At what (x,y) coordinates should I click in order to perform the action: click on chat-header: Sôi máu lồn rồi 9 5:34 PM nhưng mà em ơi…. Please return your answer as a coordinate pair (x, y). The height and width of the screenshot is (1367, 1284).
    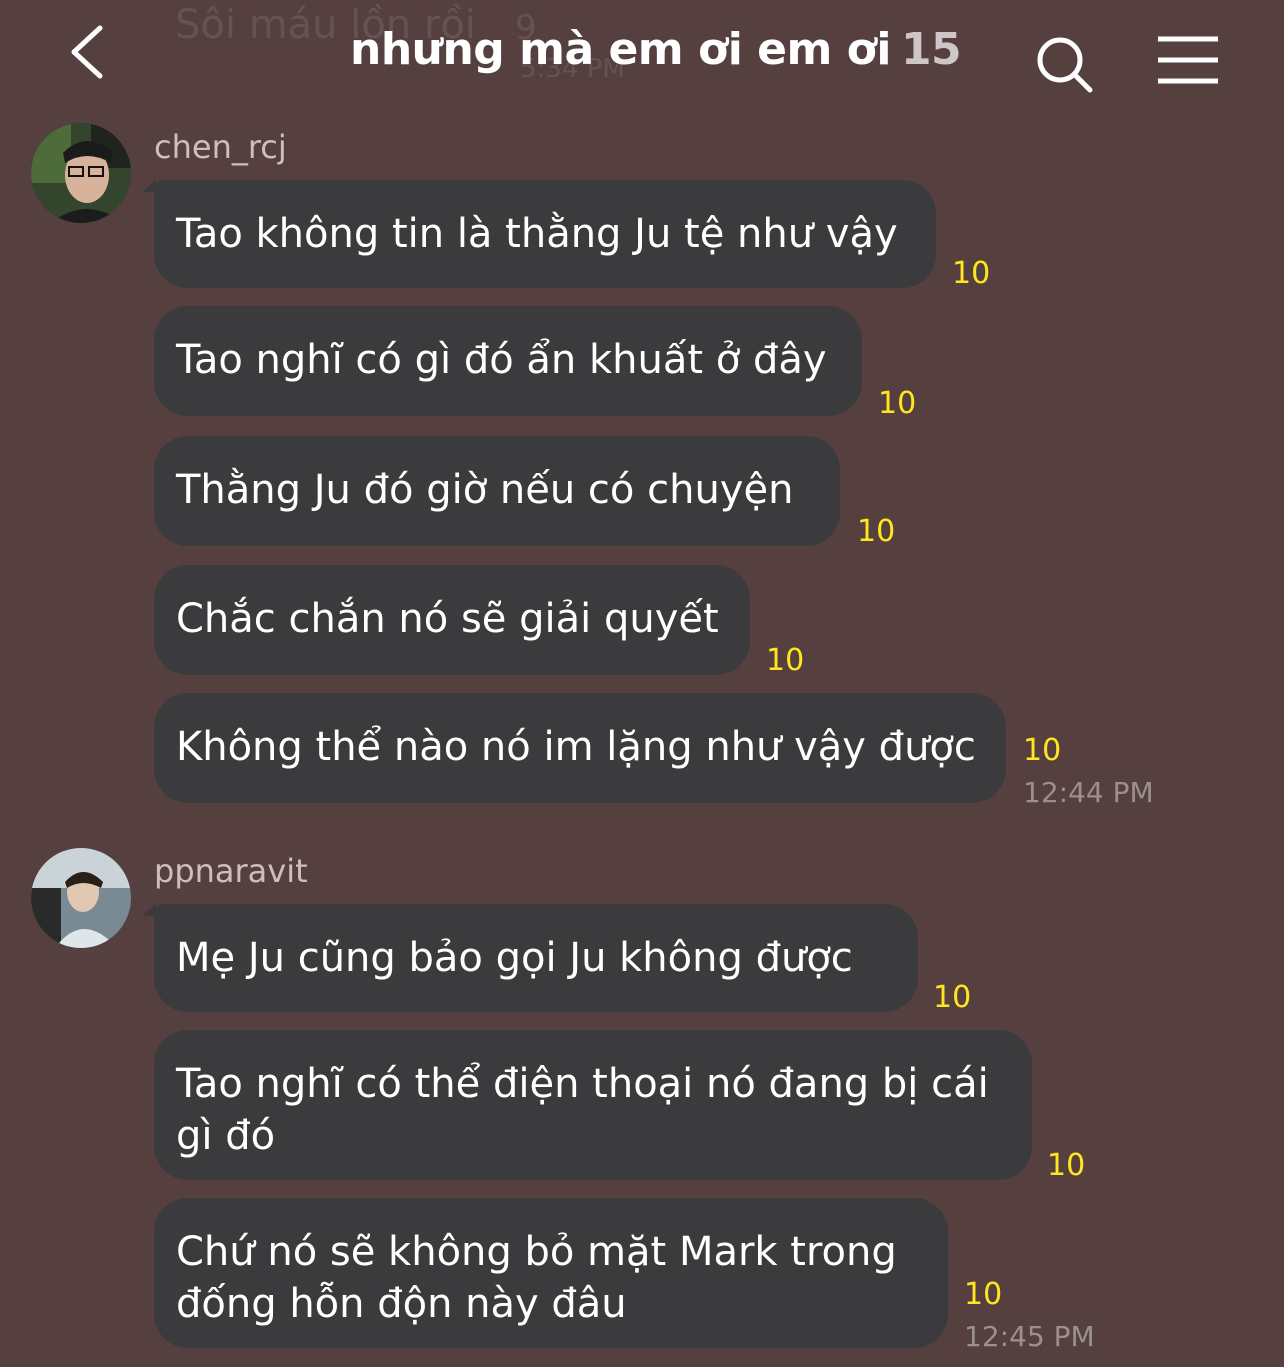
    Looking at the image, I should click on (642, 55).